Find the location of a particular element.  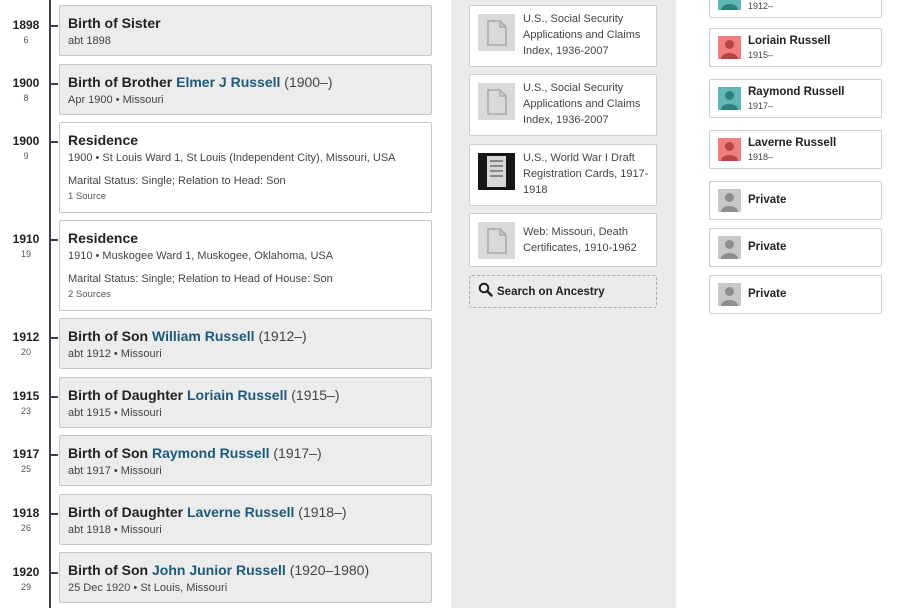

search-button-label: Search on Ancestry is located at coordinates (551, 291).